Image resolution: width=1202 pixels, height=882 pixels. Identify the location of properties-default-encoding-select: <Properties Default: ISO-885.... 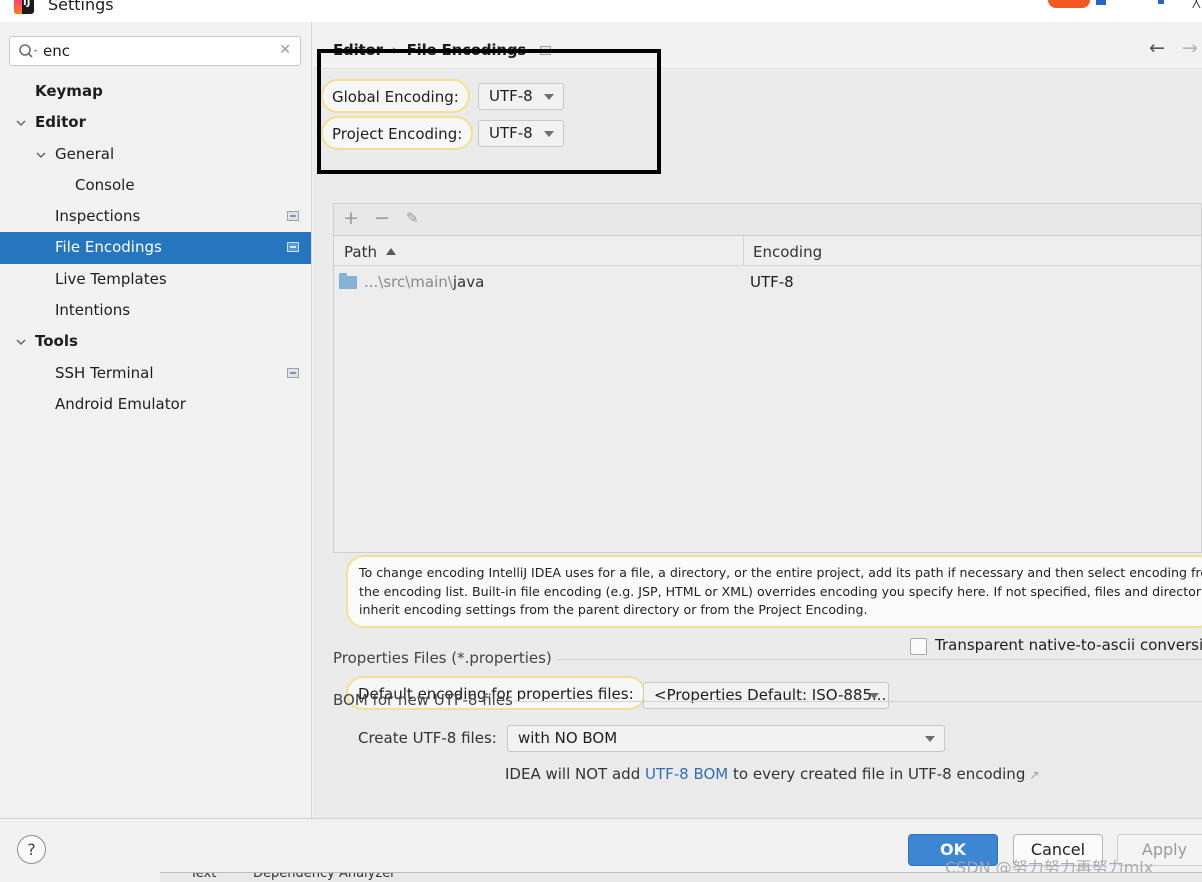
(766, 695).